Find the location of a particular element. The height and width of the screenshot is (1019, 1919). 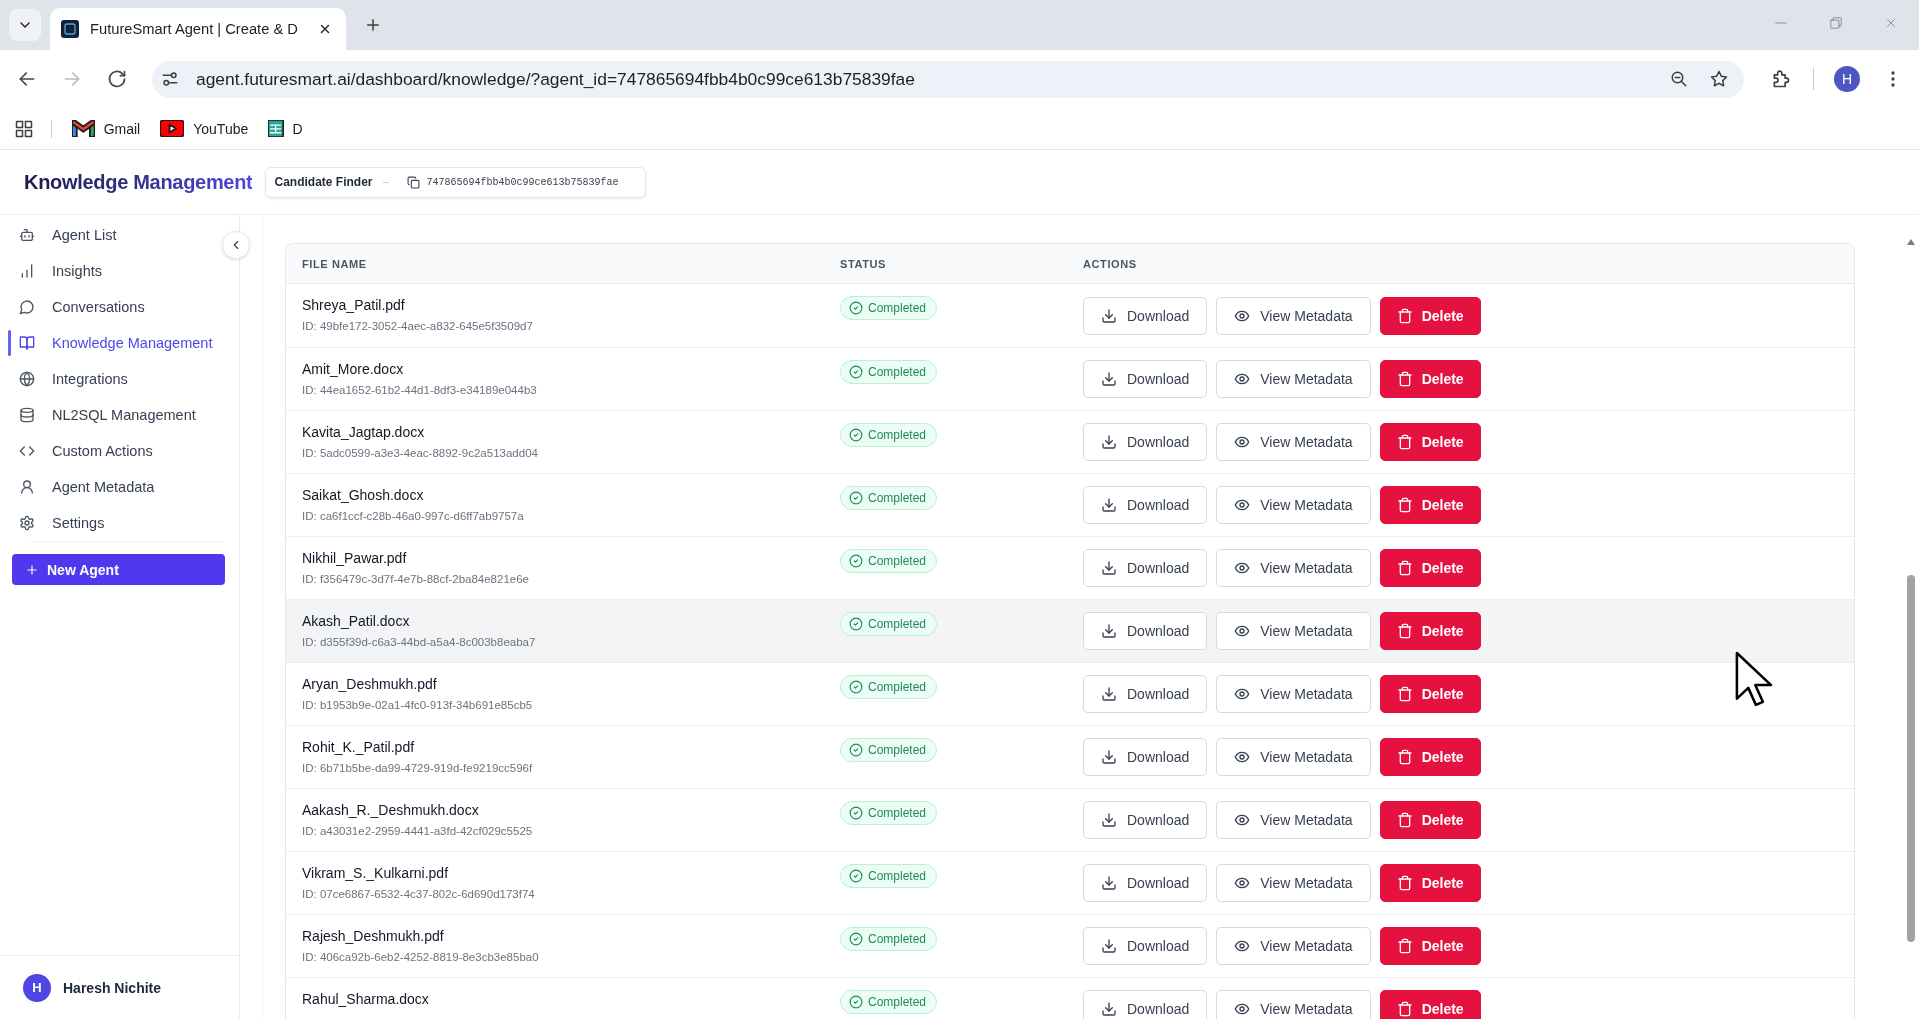

sidebar-item: Integrations is located at coordinates (106, 379).